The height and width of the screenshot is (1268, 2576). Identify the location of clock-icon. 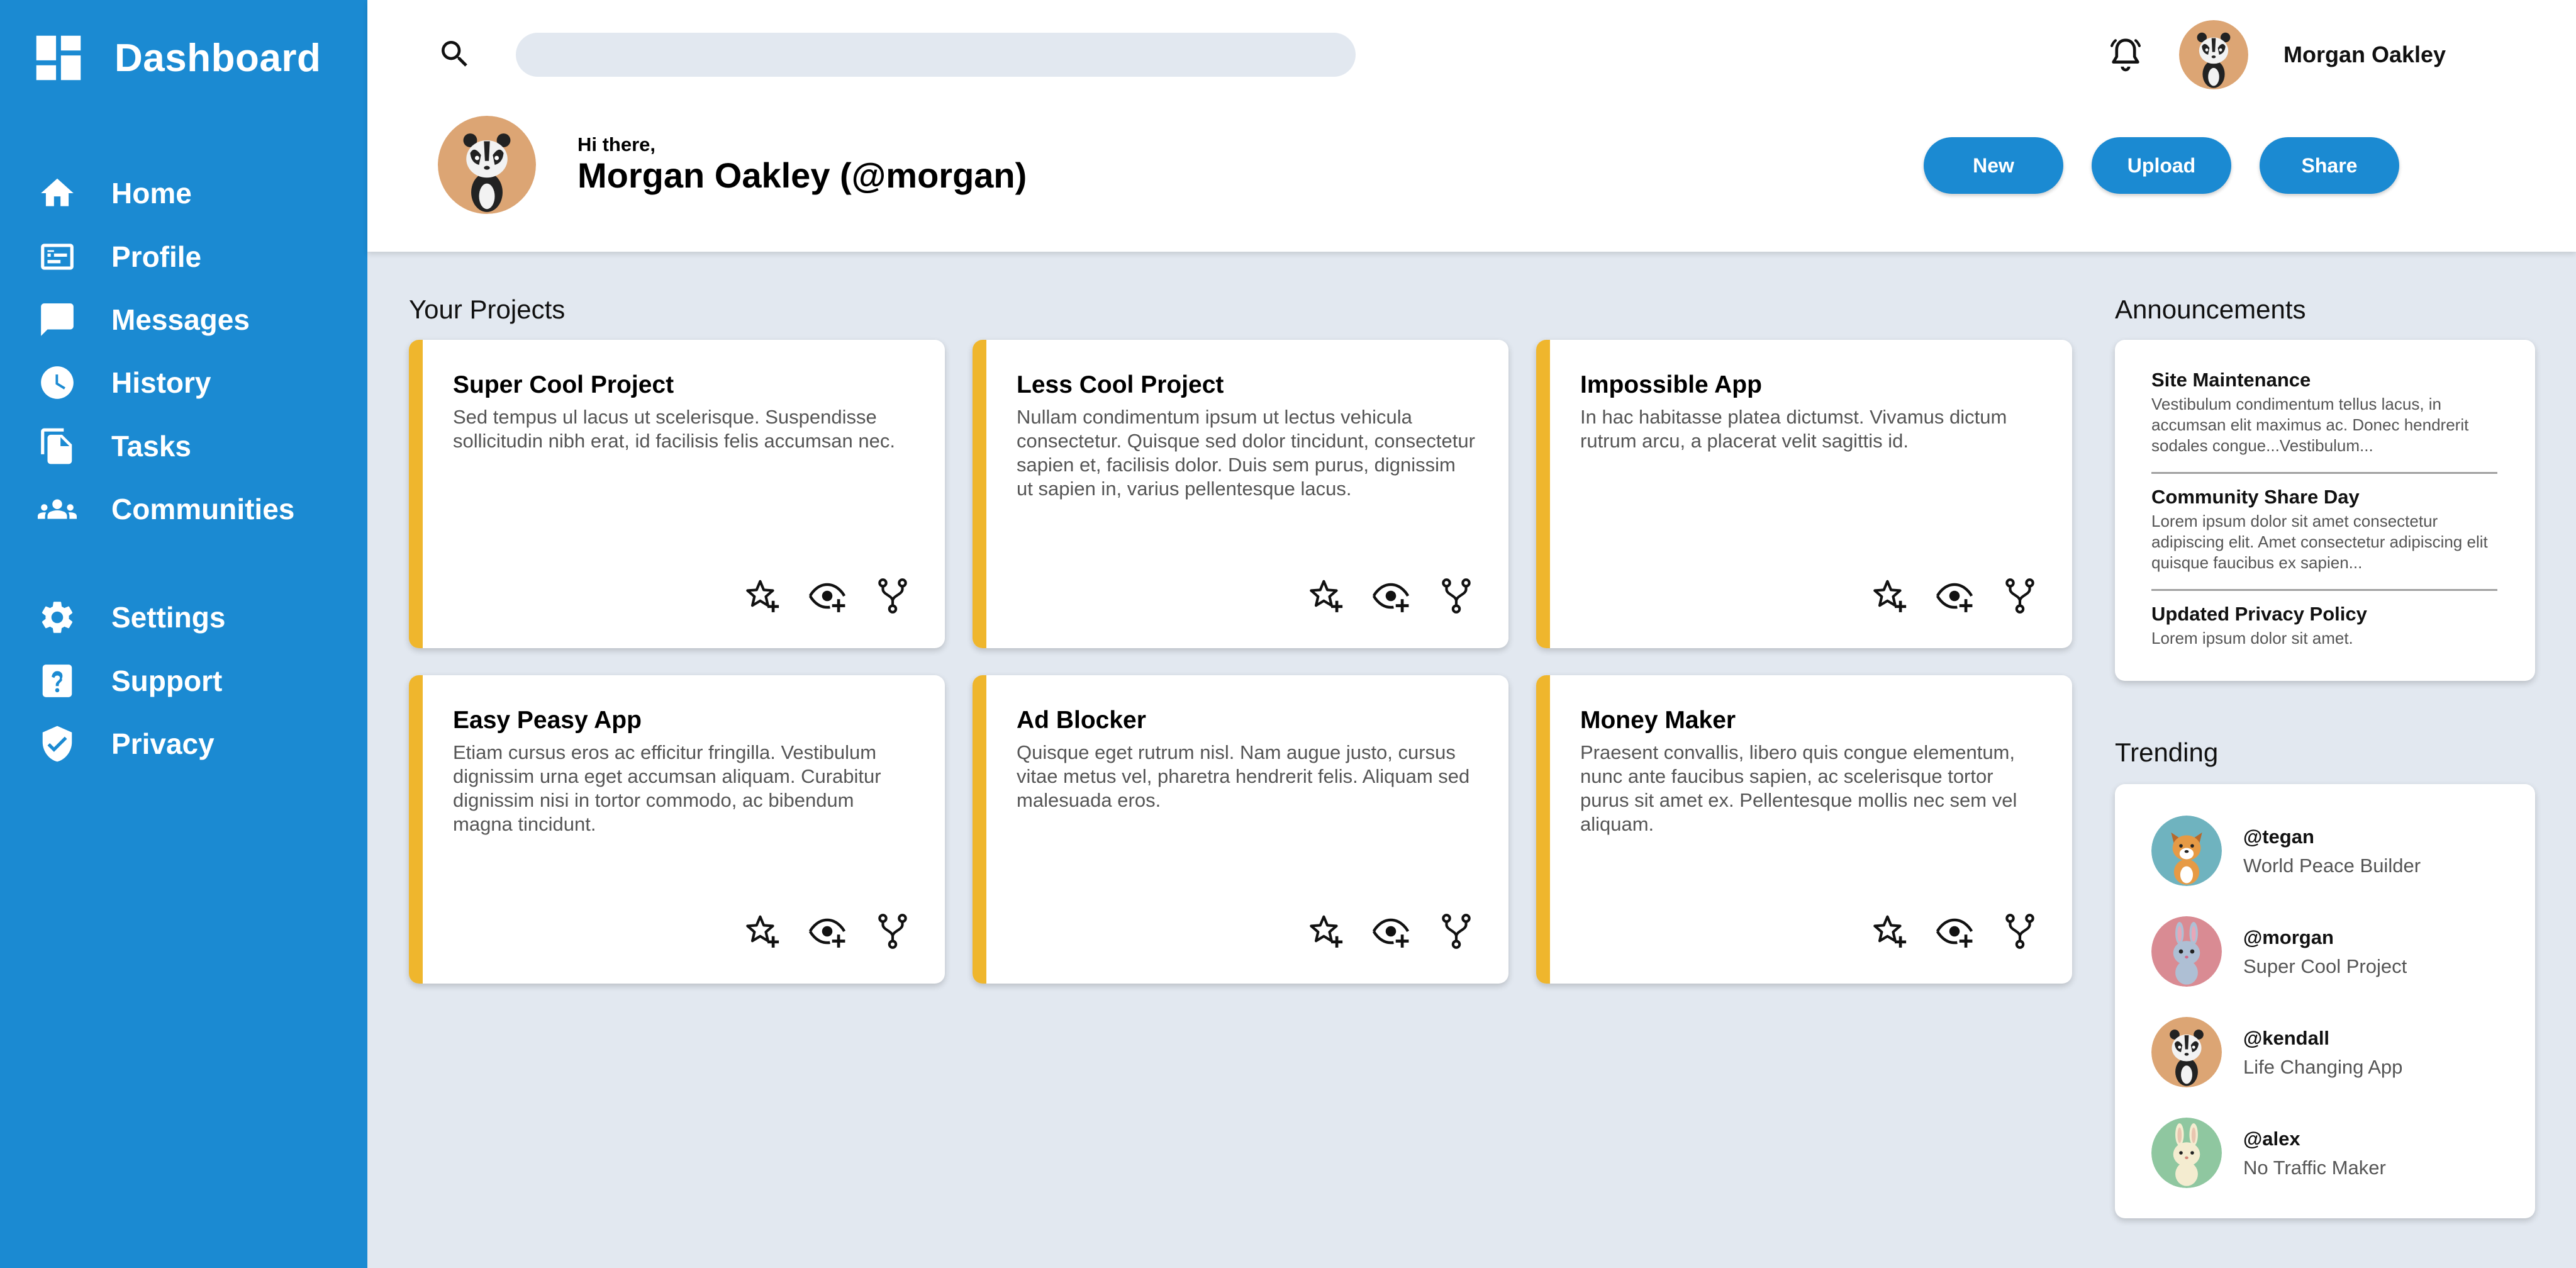
(57, 382).